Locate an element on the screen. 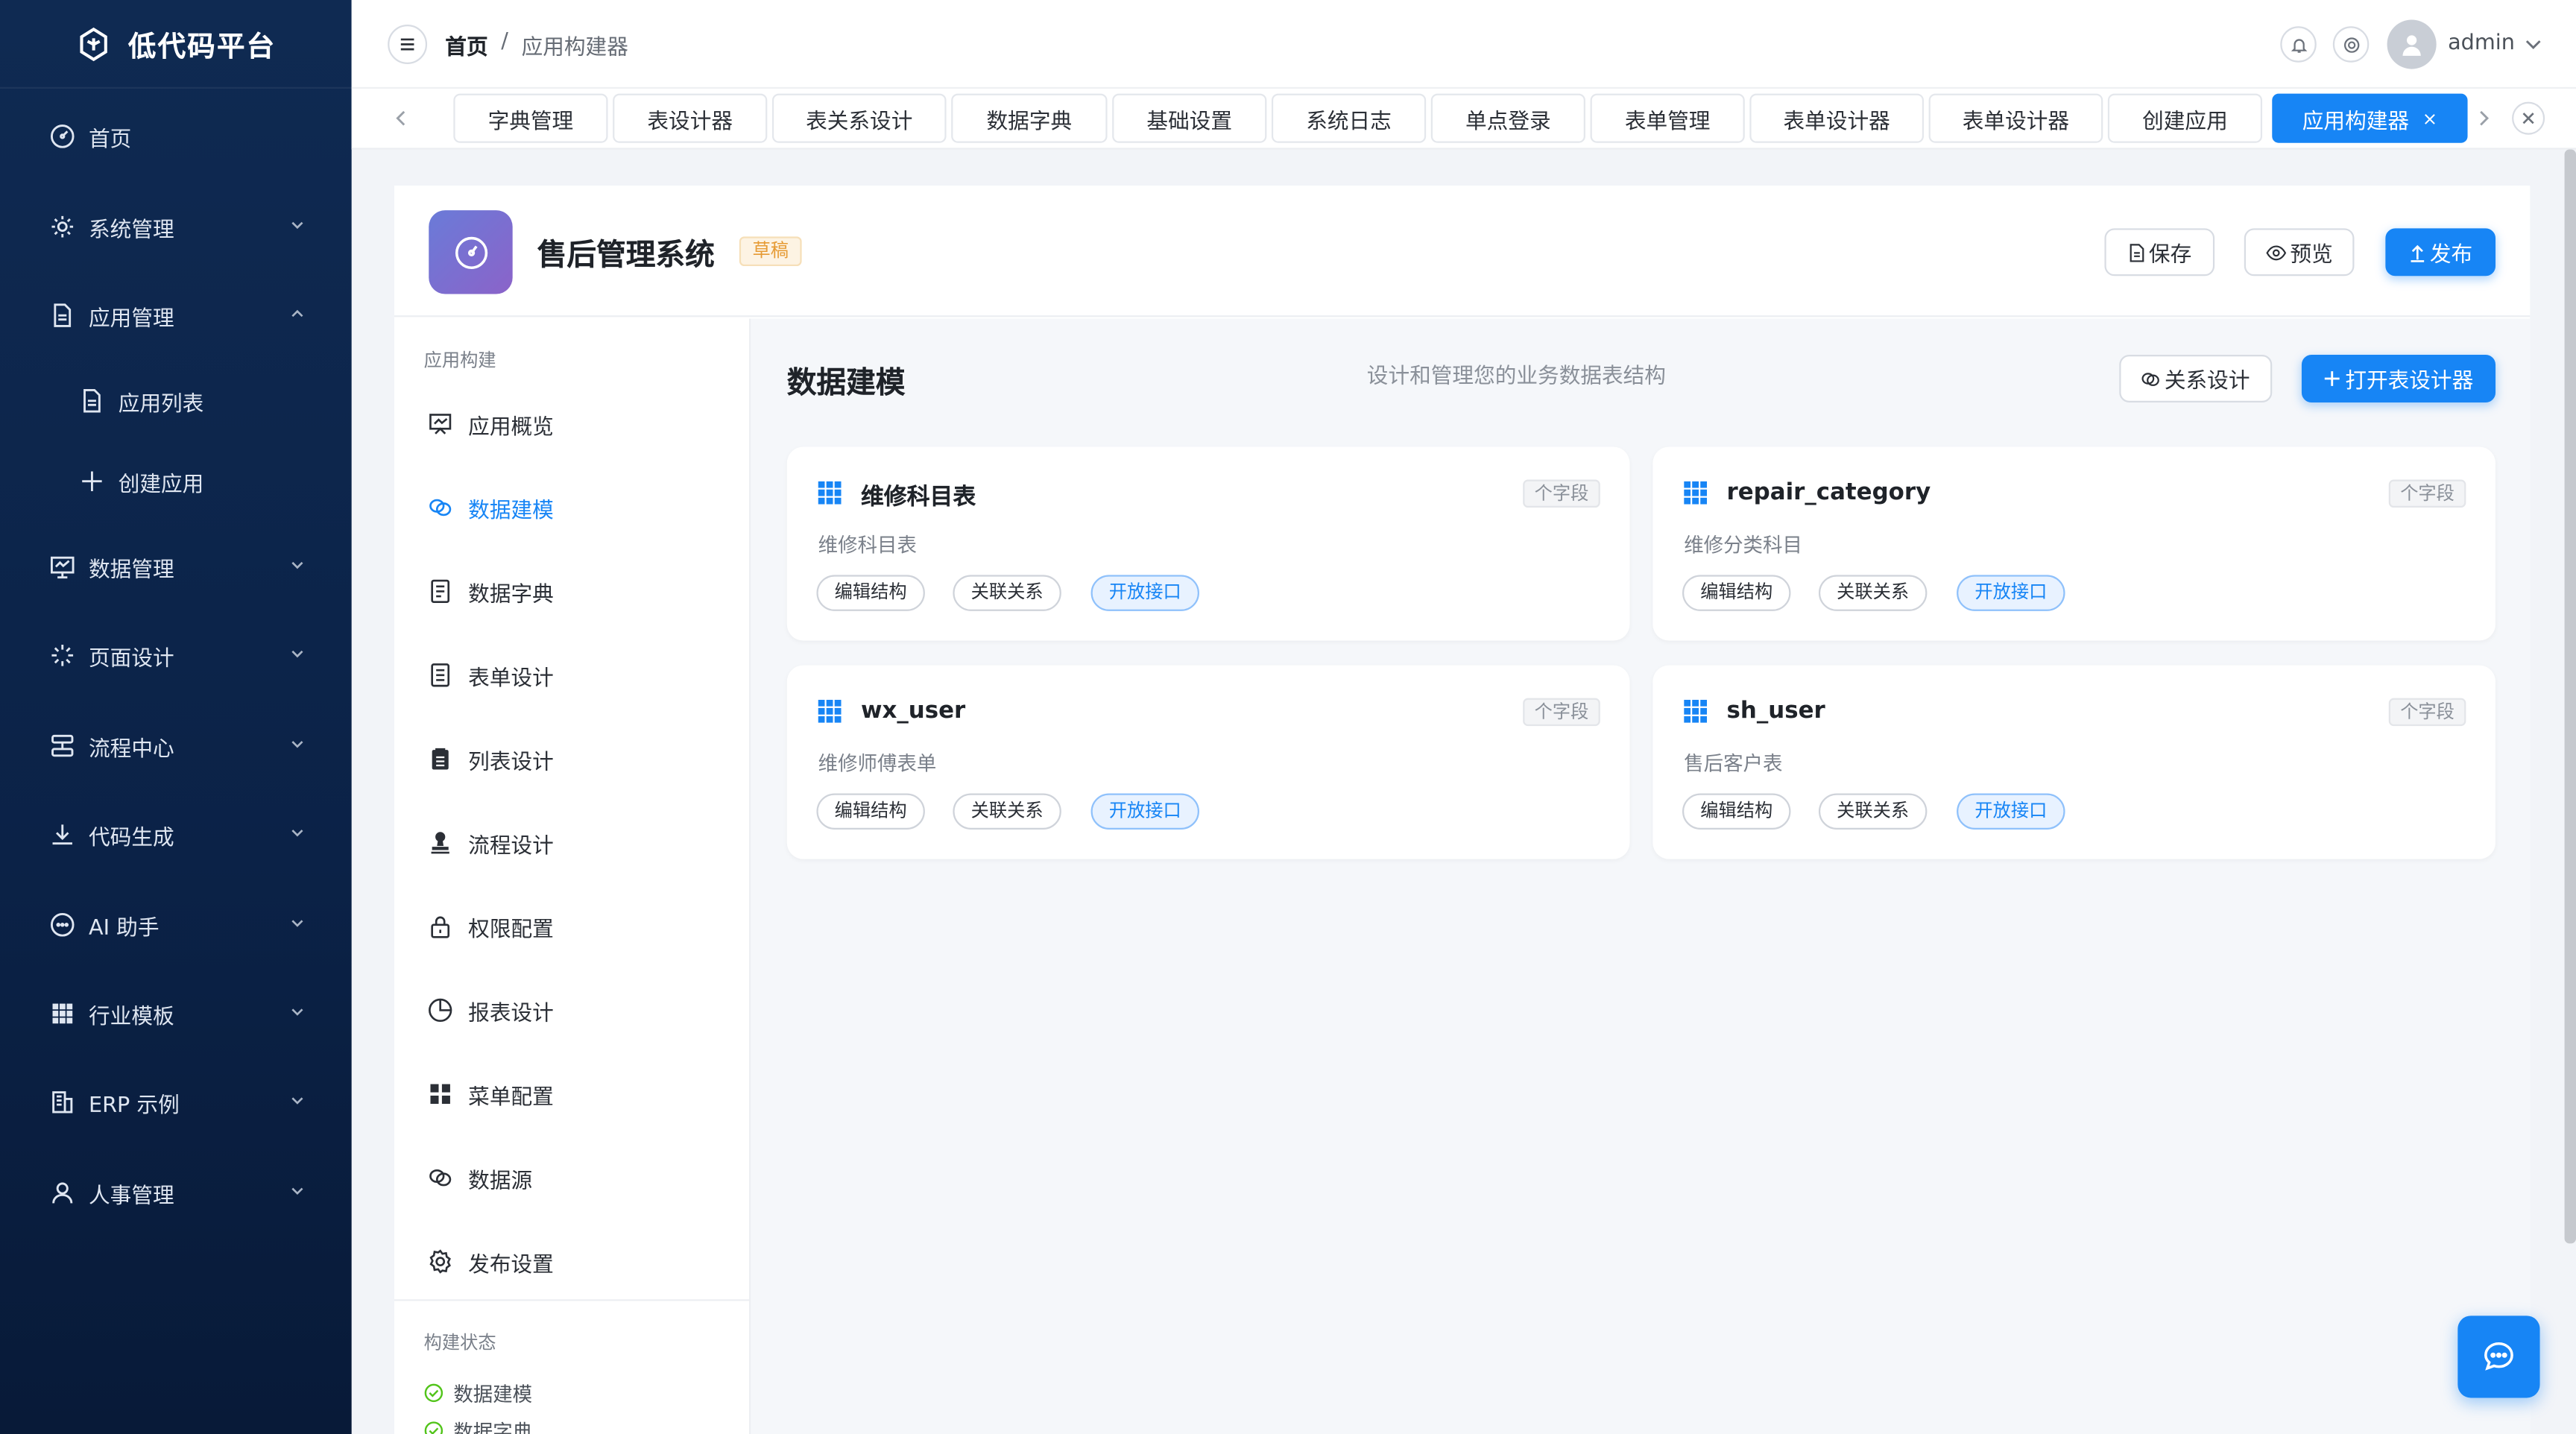 The height and width of the screenshot is (1434, 2576). gear-icon is located at coordinates (440, 1261).